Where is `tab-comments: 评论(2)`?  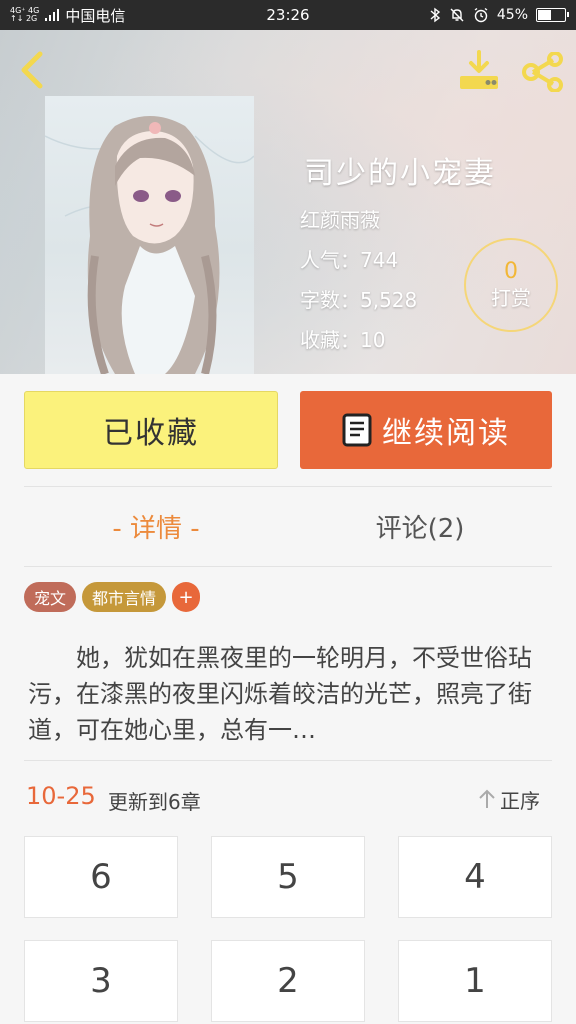 tab-comments: 评论(2) is located at coordinates (420, 526).